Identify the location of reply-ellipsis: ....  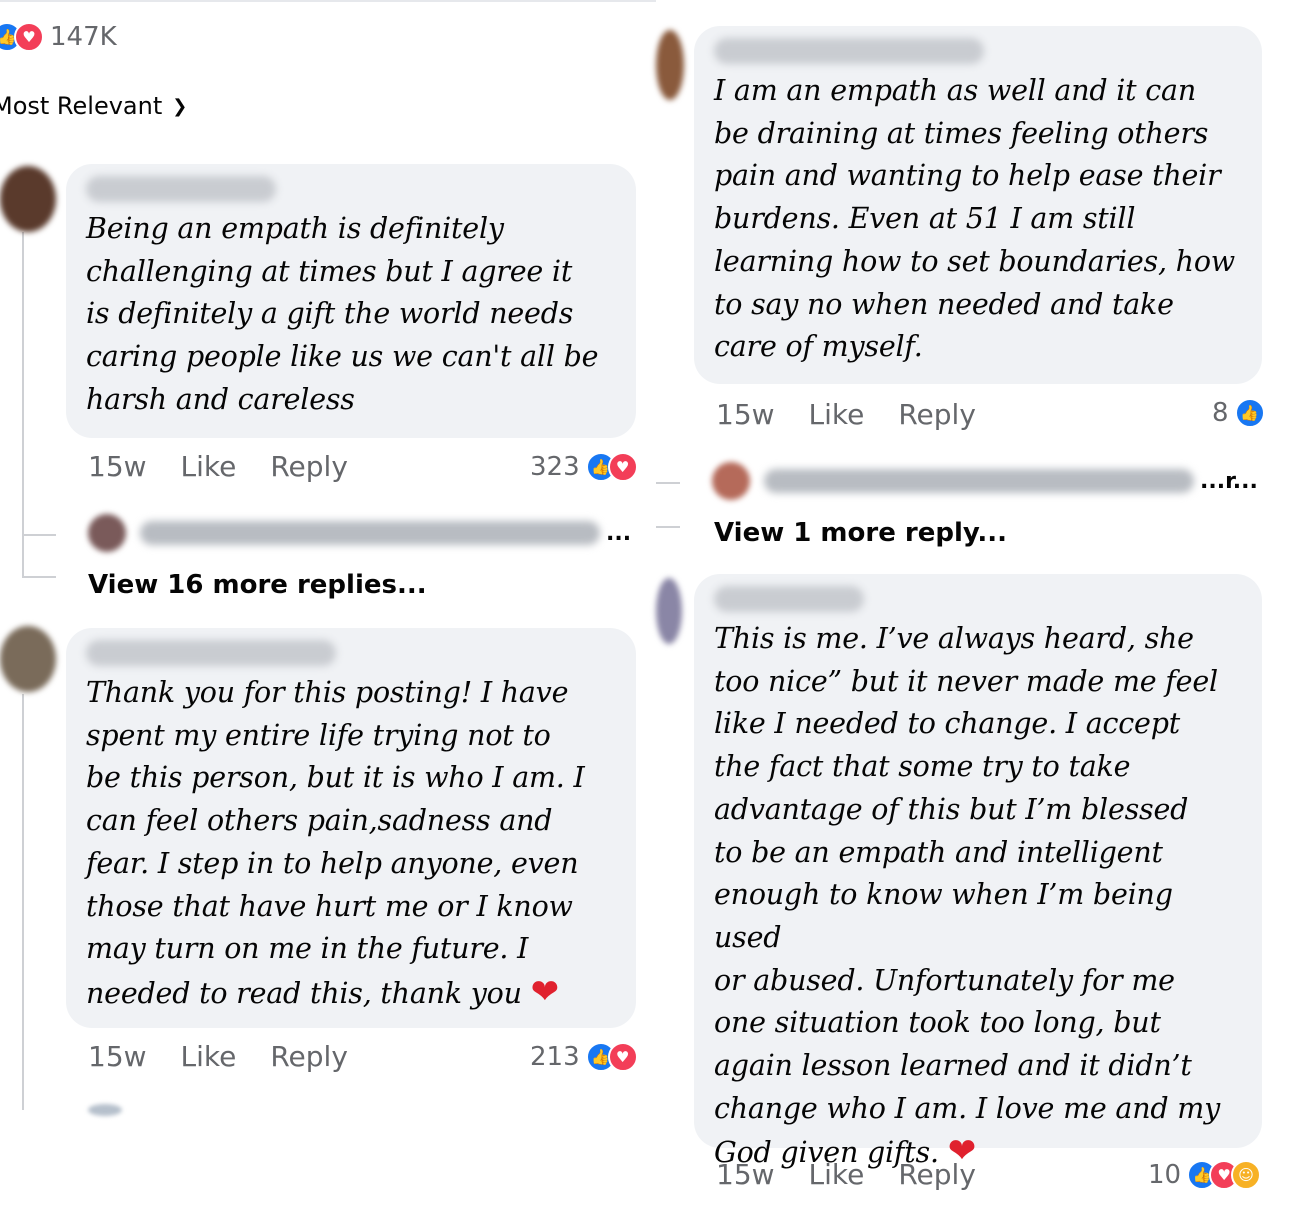
(619, 533).